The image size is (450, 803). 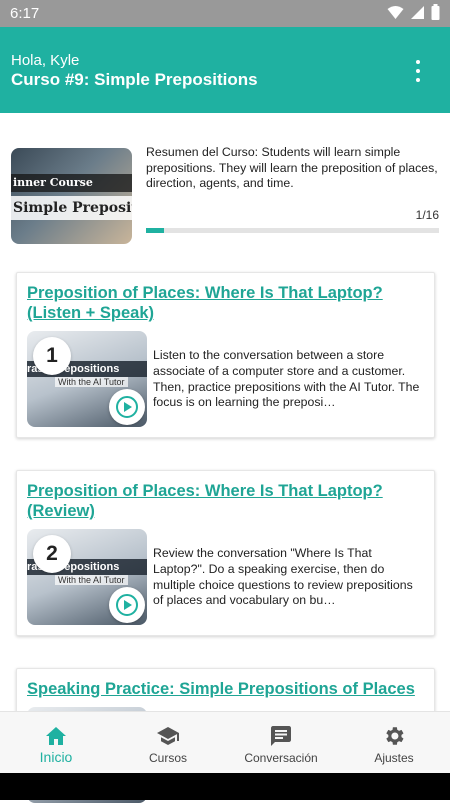 What do you see at coordinates (155, 230) in the screenshot?
I see `progress-bar-fill` at bounding box center [155, 230].